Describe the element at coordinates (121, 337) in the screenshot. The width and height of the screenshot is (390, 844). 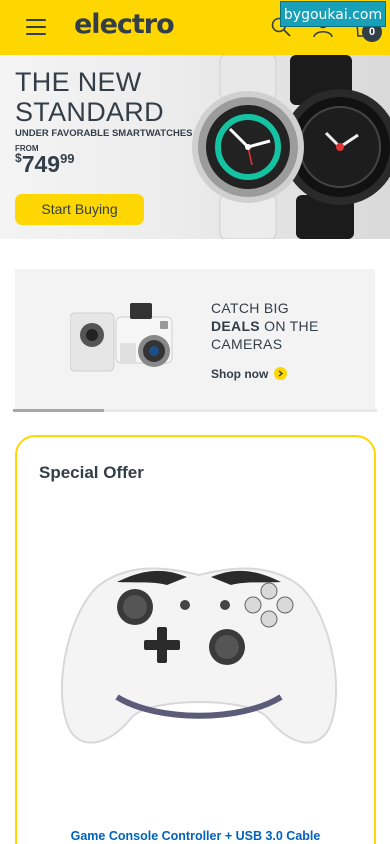
I see `camera-image` at that location.